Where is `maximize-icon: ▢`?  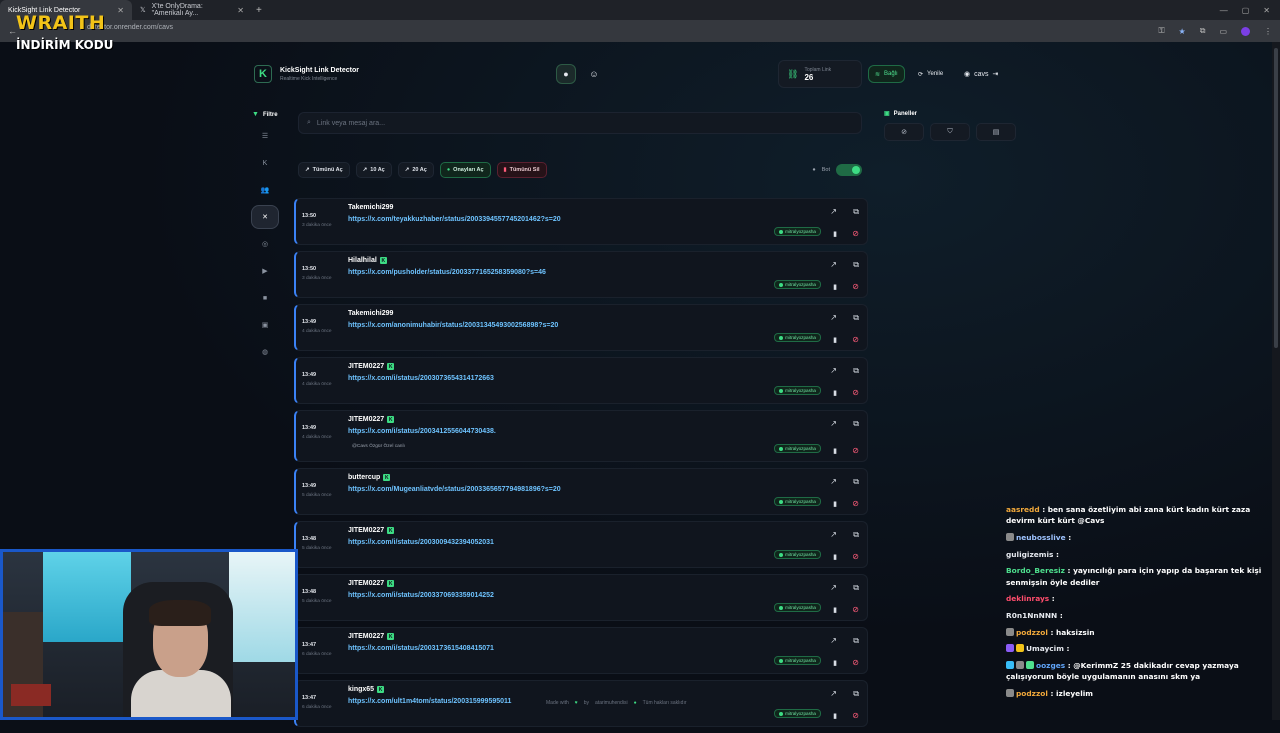
maximize-icon: ▢ is located at coordinates (1246, 10).